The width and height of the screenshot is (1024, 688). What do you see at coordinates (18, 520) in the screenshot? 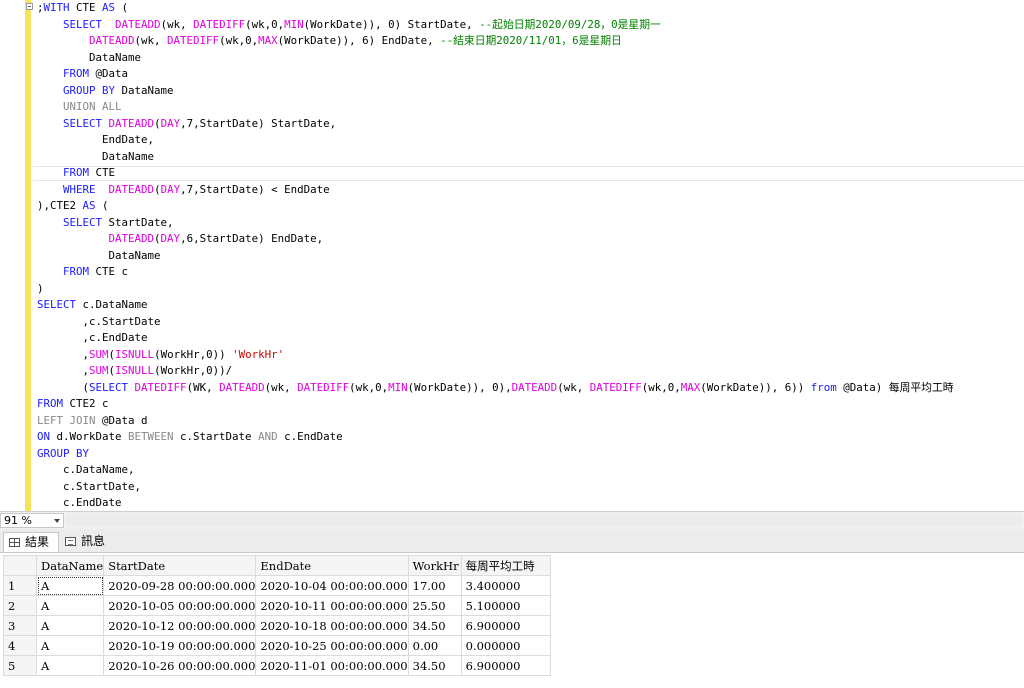
I see `zoom-value: 91 %` at bounding box center [18, 520].